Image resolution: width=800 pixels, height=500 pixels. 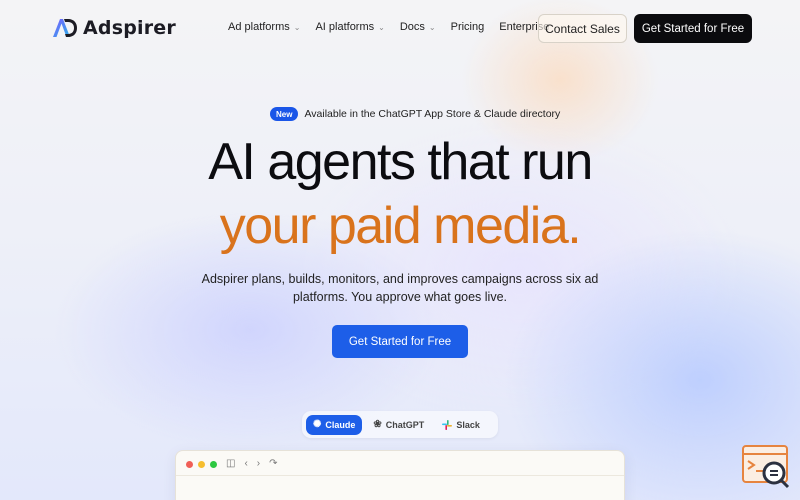 What do you see at coordinates (213, 464) in the screenshot?
I see `maximize-dot-icon` at bounding box center [213, 464].